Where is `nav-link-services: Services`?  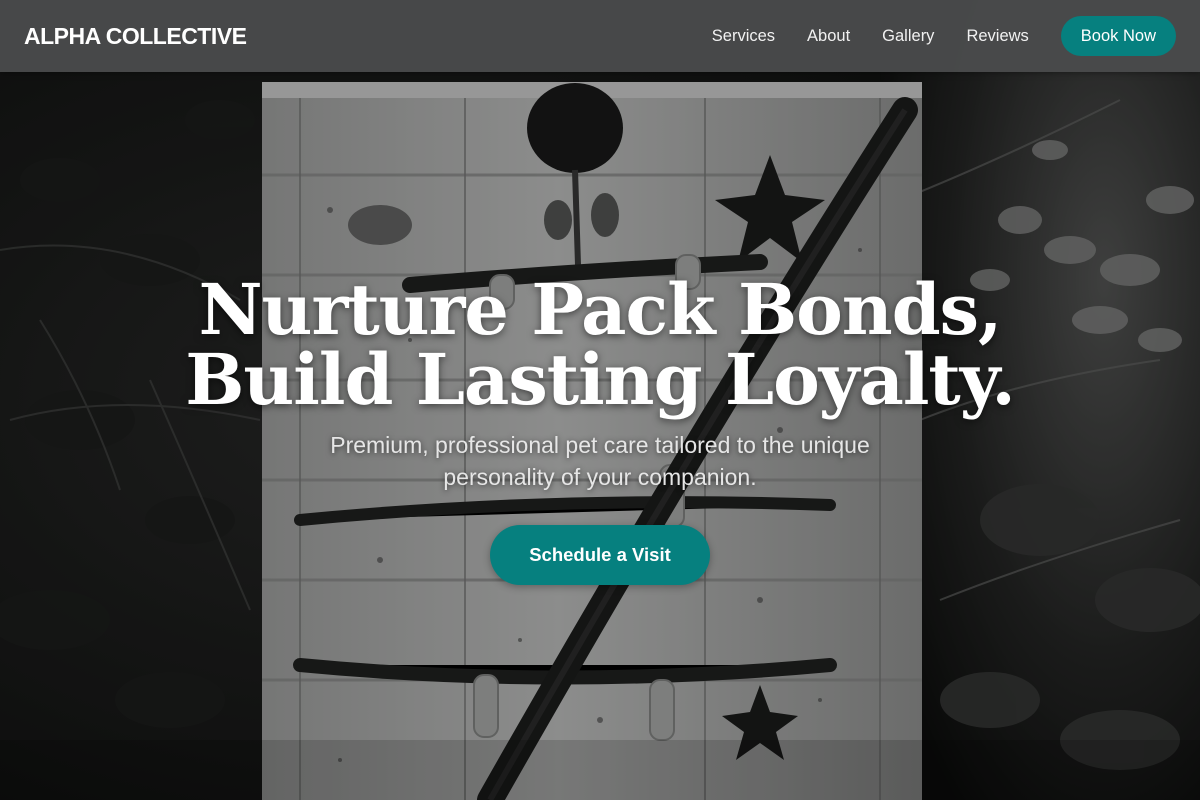
nav-link-services: Services is located at coordinates (743, 36).